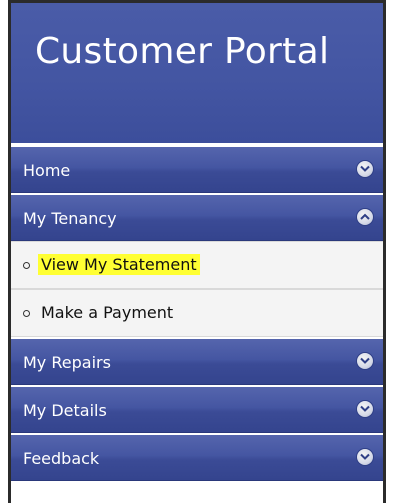 This screenshot has width=393, height=503. What do you see at coordinates (61, 458) in the screenshot?
I see `menu-item-label: Feedback` at bounding box center [61, 458].